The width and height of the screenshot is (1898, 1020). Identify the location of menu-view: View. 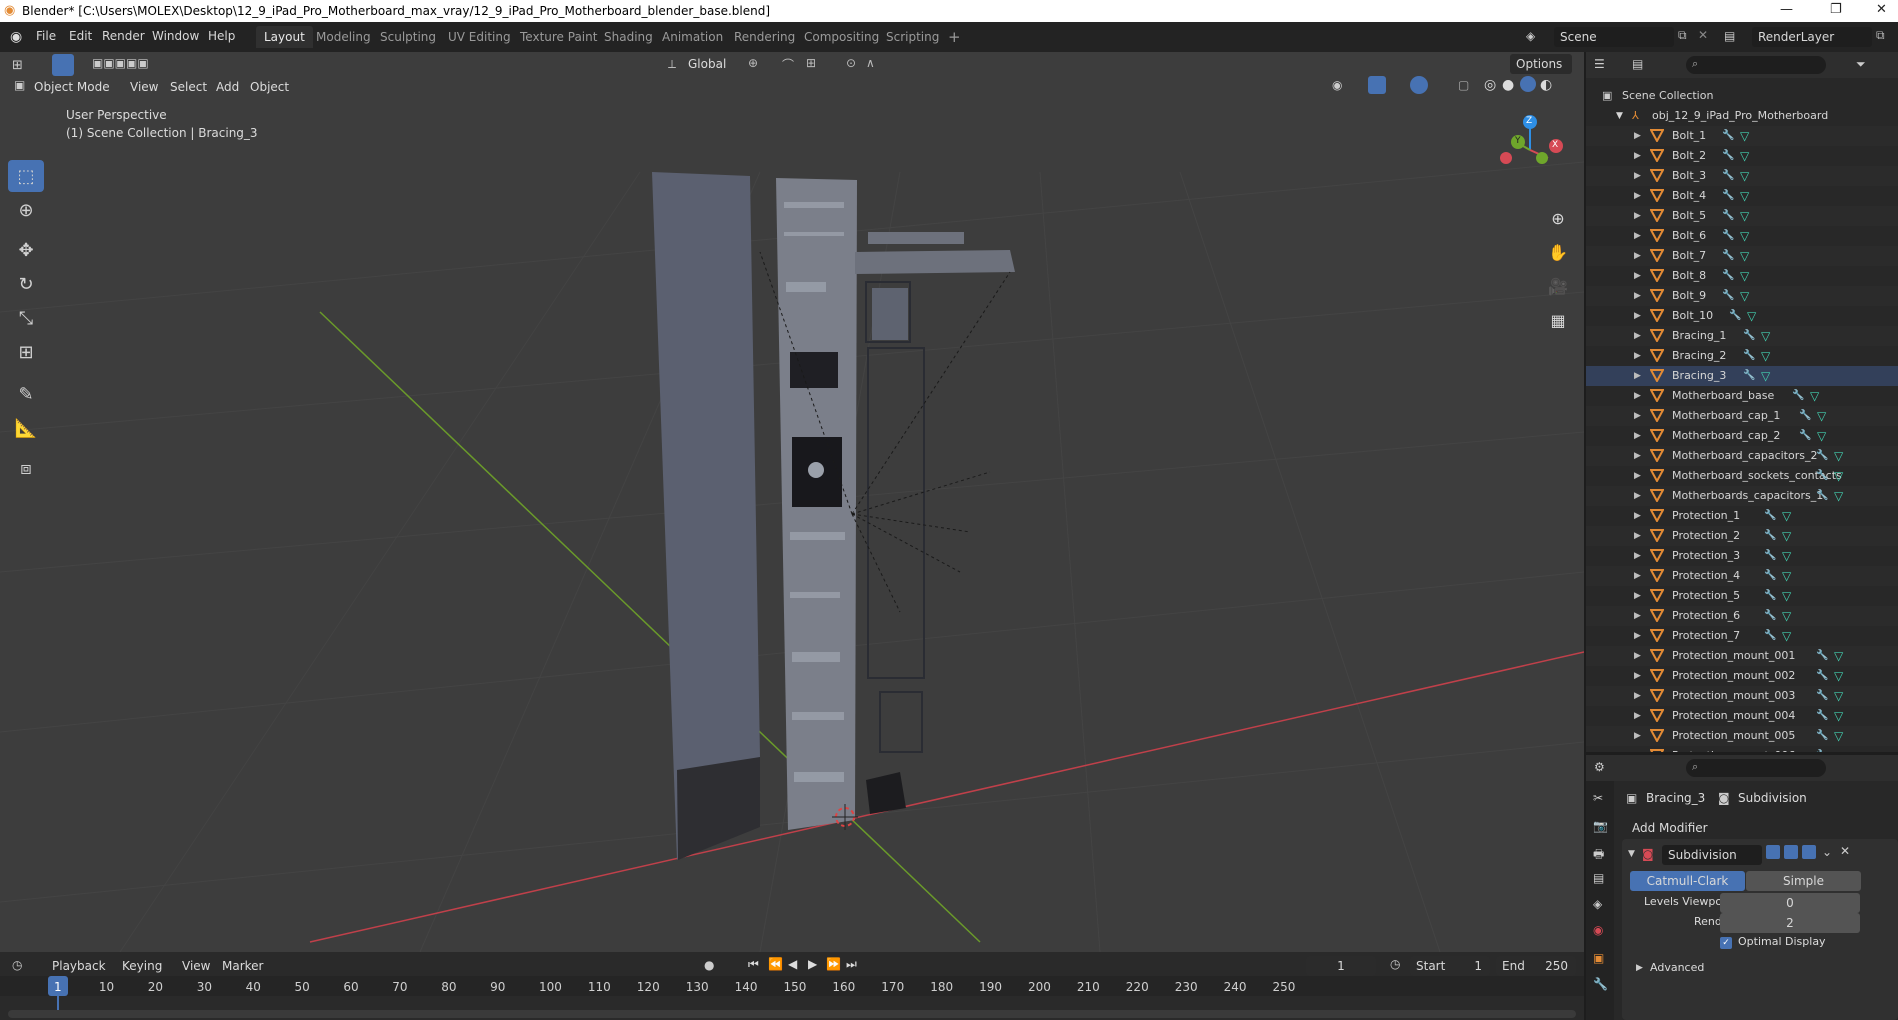
(144, 87).